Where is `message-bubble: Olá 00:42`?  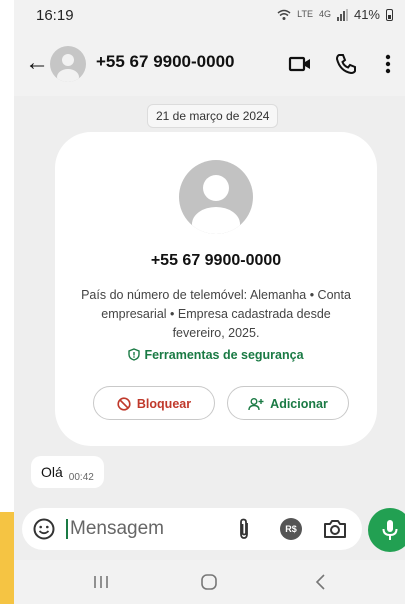 message-bubble: Olá 00:42 is located at coordinates (67, 472).